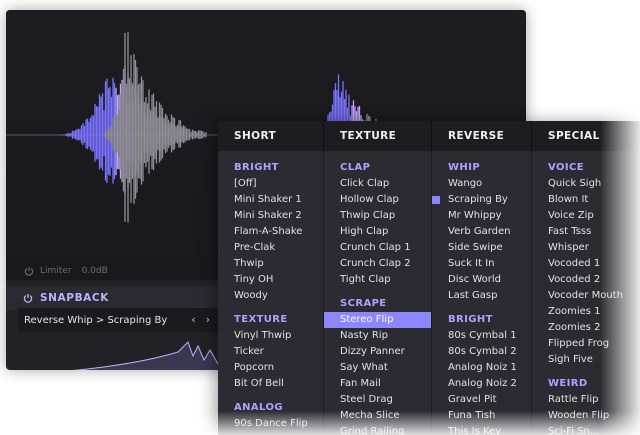 Image resolution: width=640 pixels, height=435 pixels. I want to click on menu-item: Gravel Pit, so click(481, 400).